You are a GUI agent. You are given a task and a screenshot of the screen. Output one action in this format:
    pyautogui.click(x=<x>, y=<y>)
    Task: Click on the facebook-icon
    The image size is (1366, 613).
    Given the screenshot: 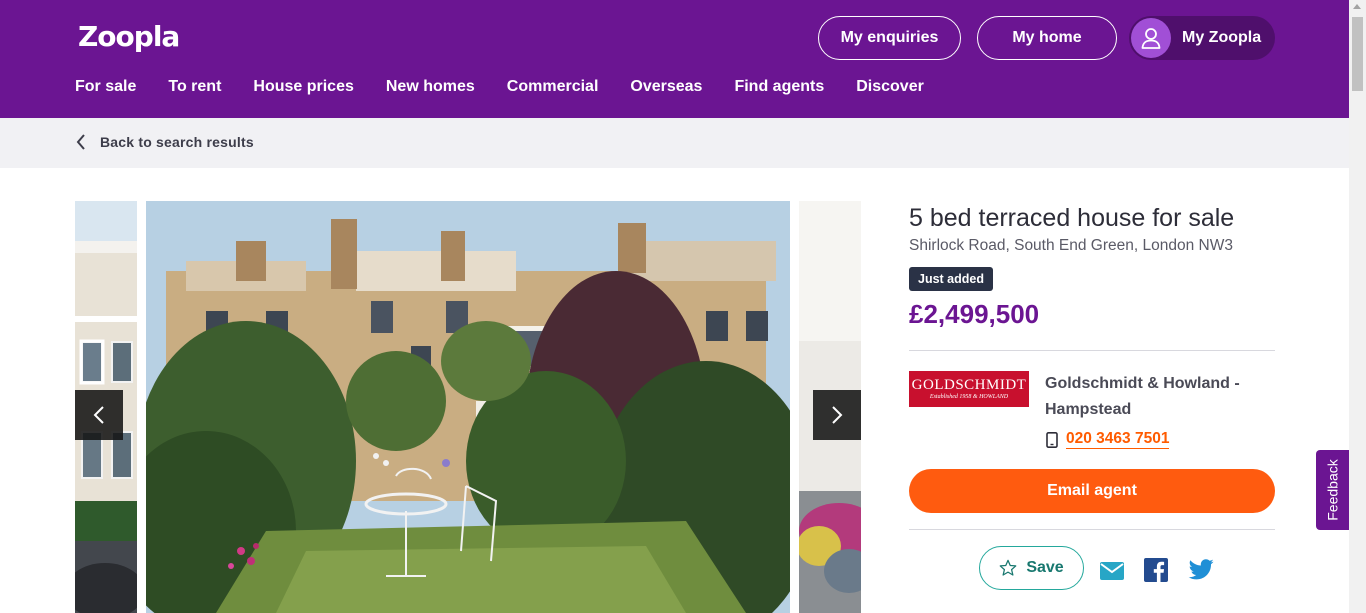 What is the action you would take?
    pyautogui.click(x=1156, y=570)
    